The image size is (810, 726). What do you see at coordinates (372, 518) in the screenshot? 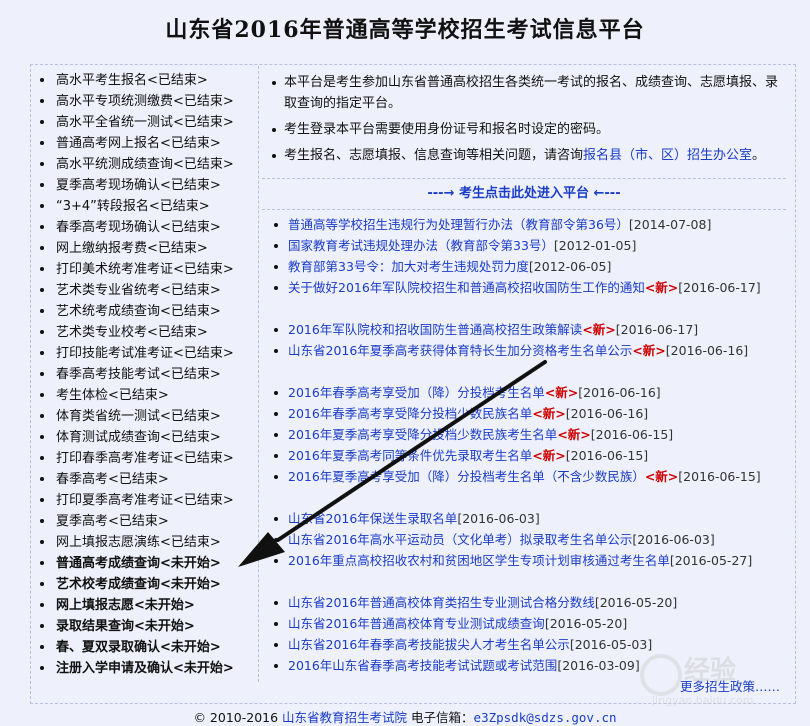
I see `news-link: 山东省2016年保送生录取名单` at bounding box center [372, 518].